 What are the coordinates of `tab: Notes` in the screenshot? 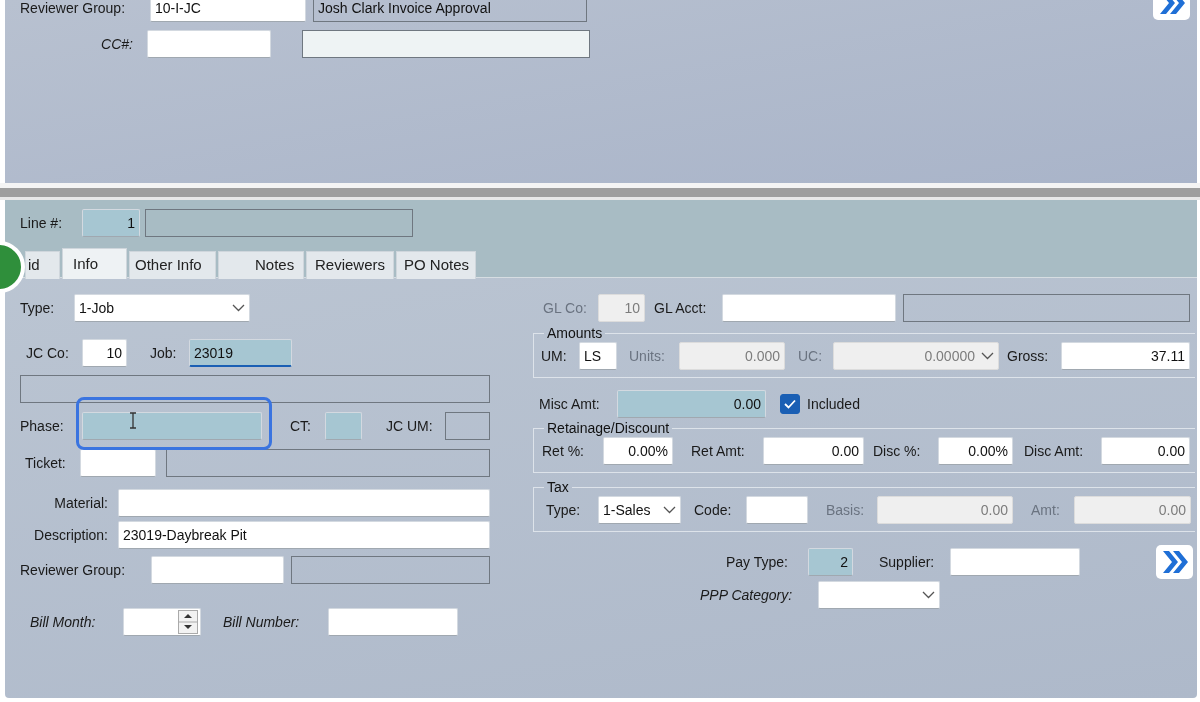 It's located at (261, 265).